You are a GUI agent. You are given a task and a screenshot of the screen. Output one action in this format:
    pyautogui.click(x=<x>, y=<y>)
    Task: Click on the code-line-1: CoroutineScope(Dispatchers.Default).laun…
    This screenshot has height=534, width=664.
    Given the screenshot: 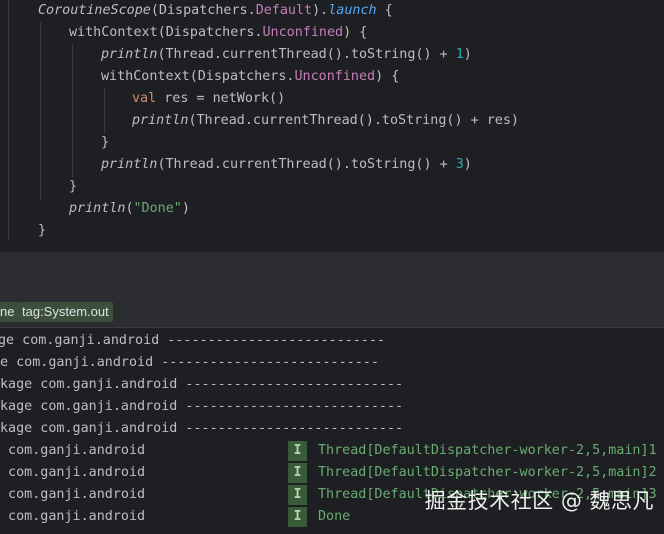 What is the action you would take?
    pyautogui.click(x=215, y=10)
    